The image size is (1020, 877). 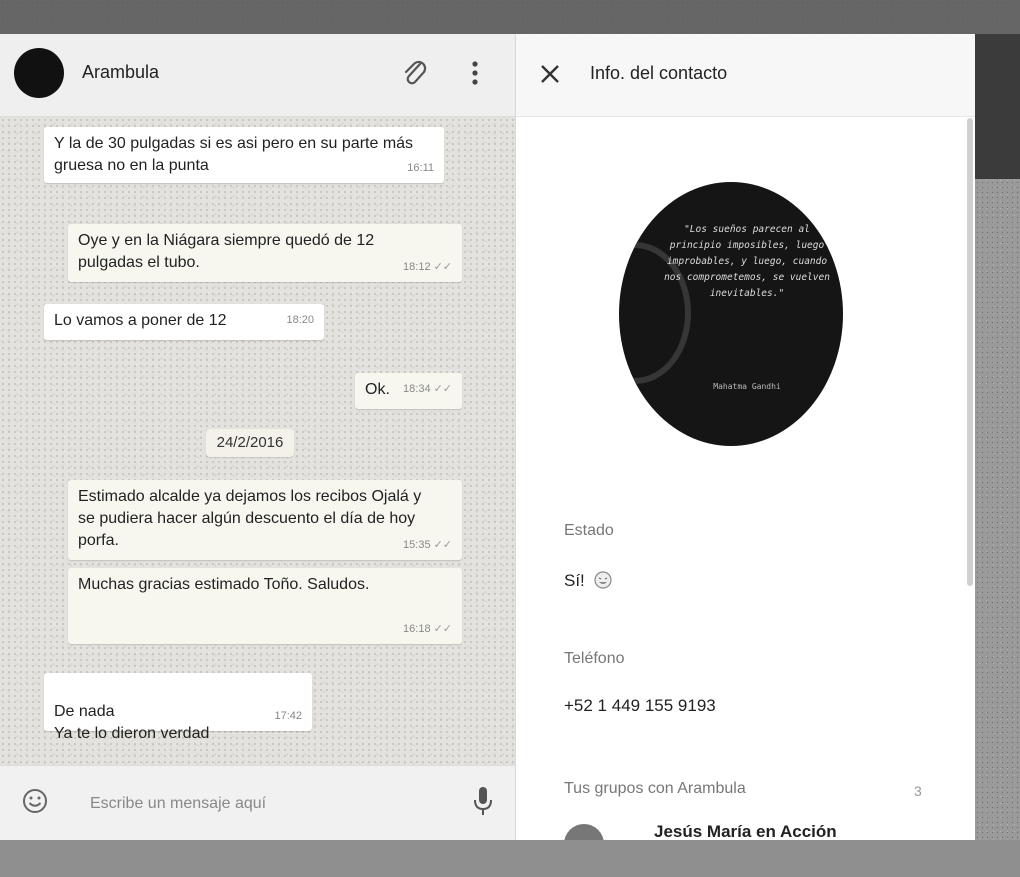 What do you see at coordinates (640, 706) in the screenshot?
I see `phone-value: +52 1 449 155 9193` at bounding box center [640, 706].